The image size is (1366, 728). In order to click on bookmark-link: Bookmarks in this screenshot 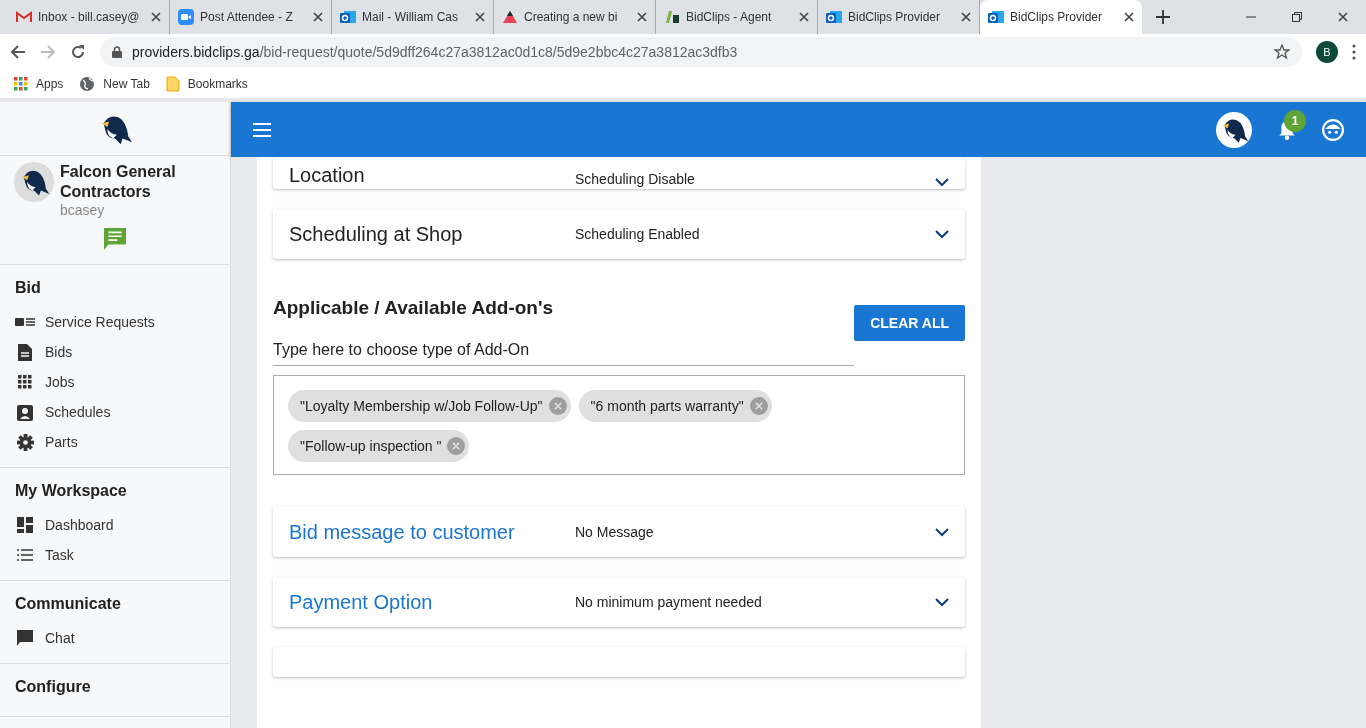, I will do `click(206, 84)`.